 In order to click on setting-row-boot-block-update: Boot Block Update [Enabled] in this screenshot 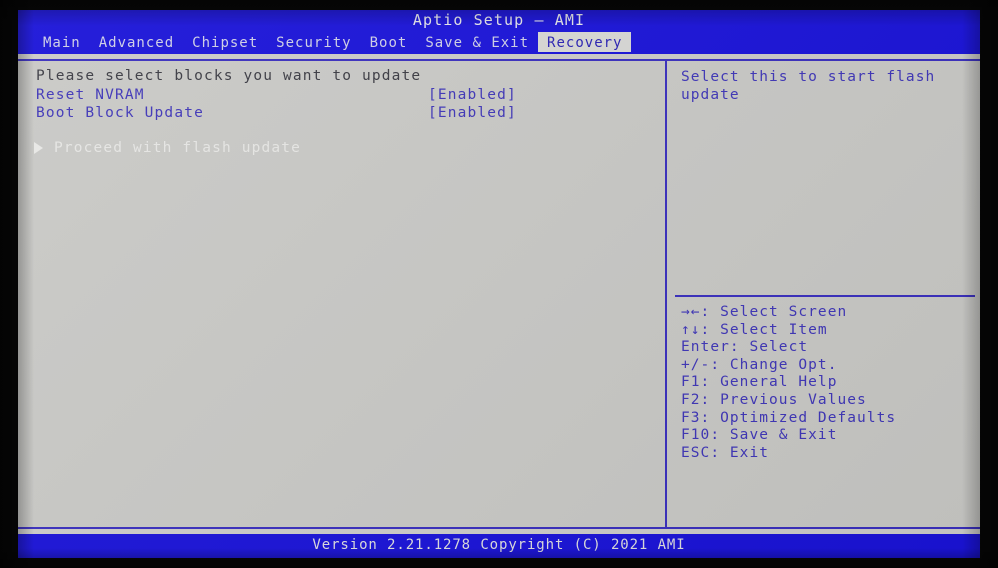, I will do `click(336, 114)`.